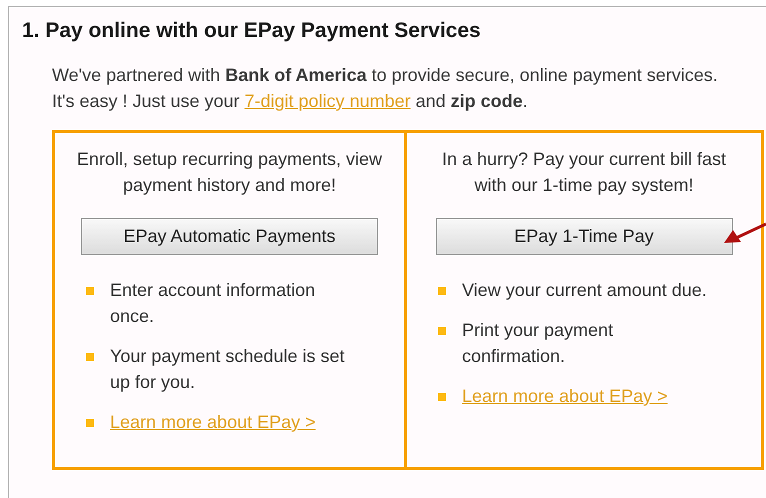 The image size is (766, 498). I want to click on section-heading: 1. Pay online with our EPay Payment Services, so click(252, 31).